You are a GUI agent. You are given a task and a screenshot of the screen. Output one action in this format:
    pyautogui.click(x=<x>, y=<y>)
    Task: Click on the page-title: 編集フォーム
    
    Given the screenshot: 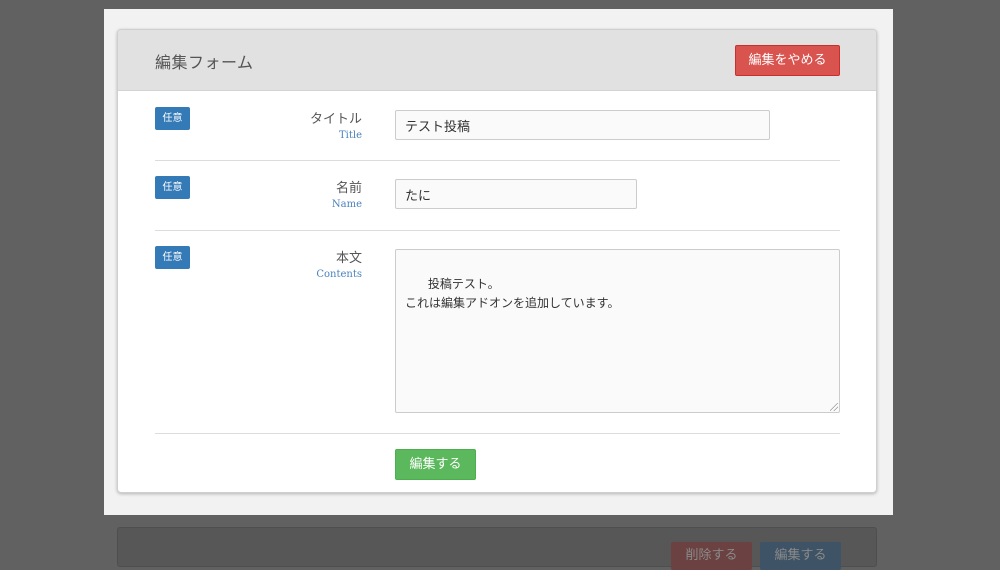 What is the action you would take?
    pyautogui.click(x=204, y=62)
    